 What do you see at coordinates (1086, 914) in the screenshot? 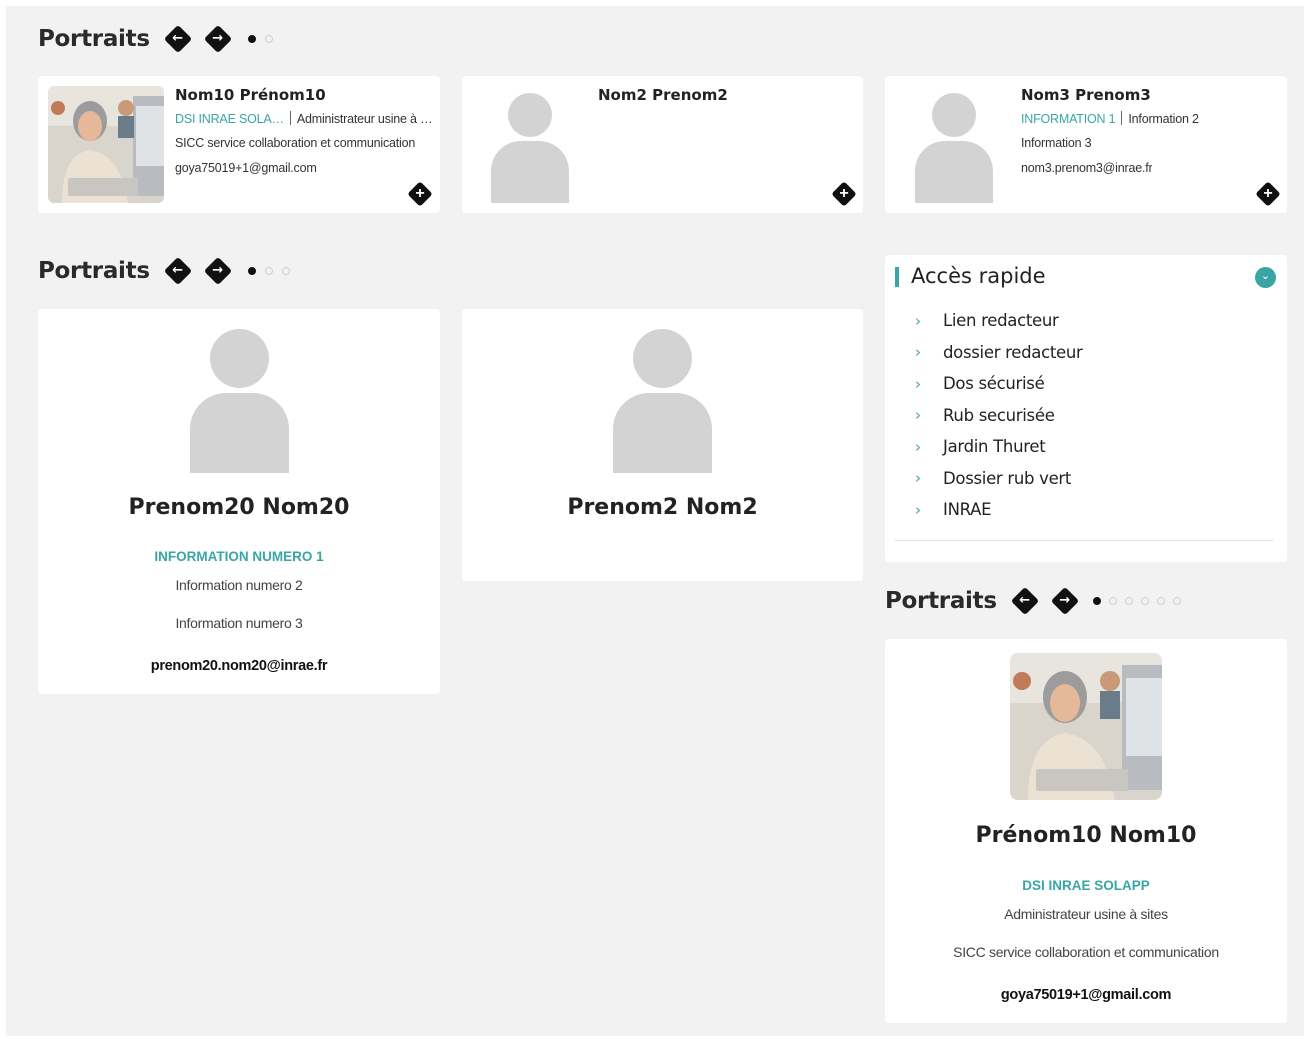
I see `portrait-info: Administrateur usine à sites` at bounding box center [1086, 914].